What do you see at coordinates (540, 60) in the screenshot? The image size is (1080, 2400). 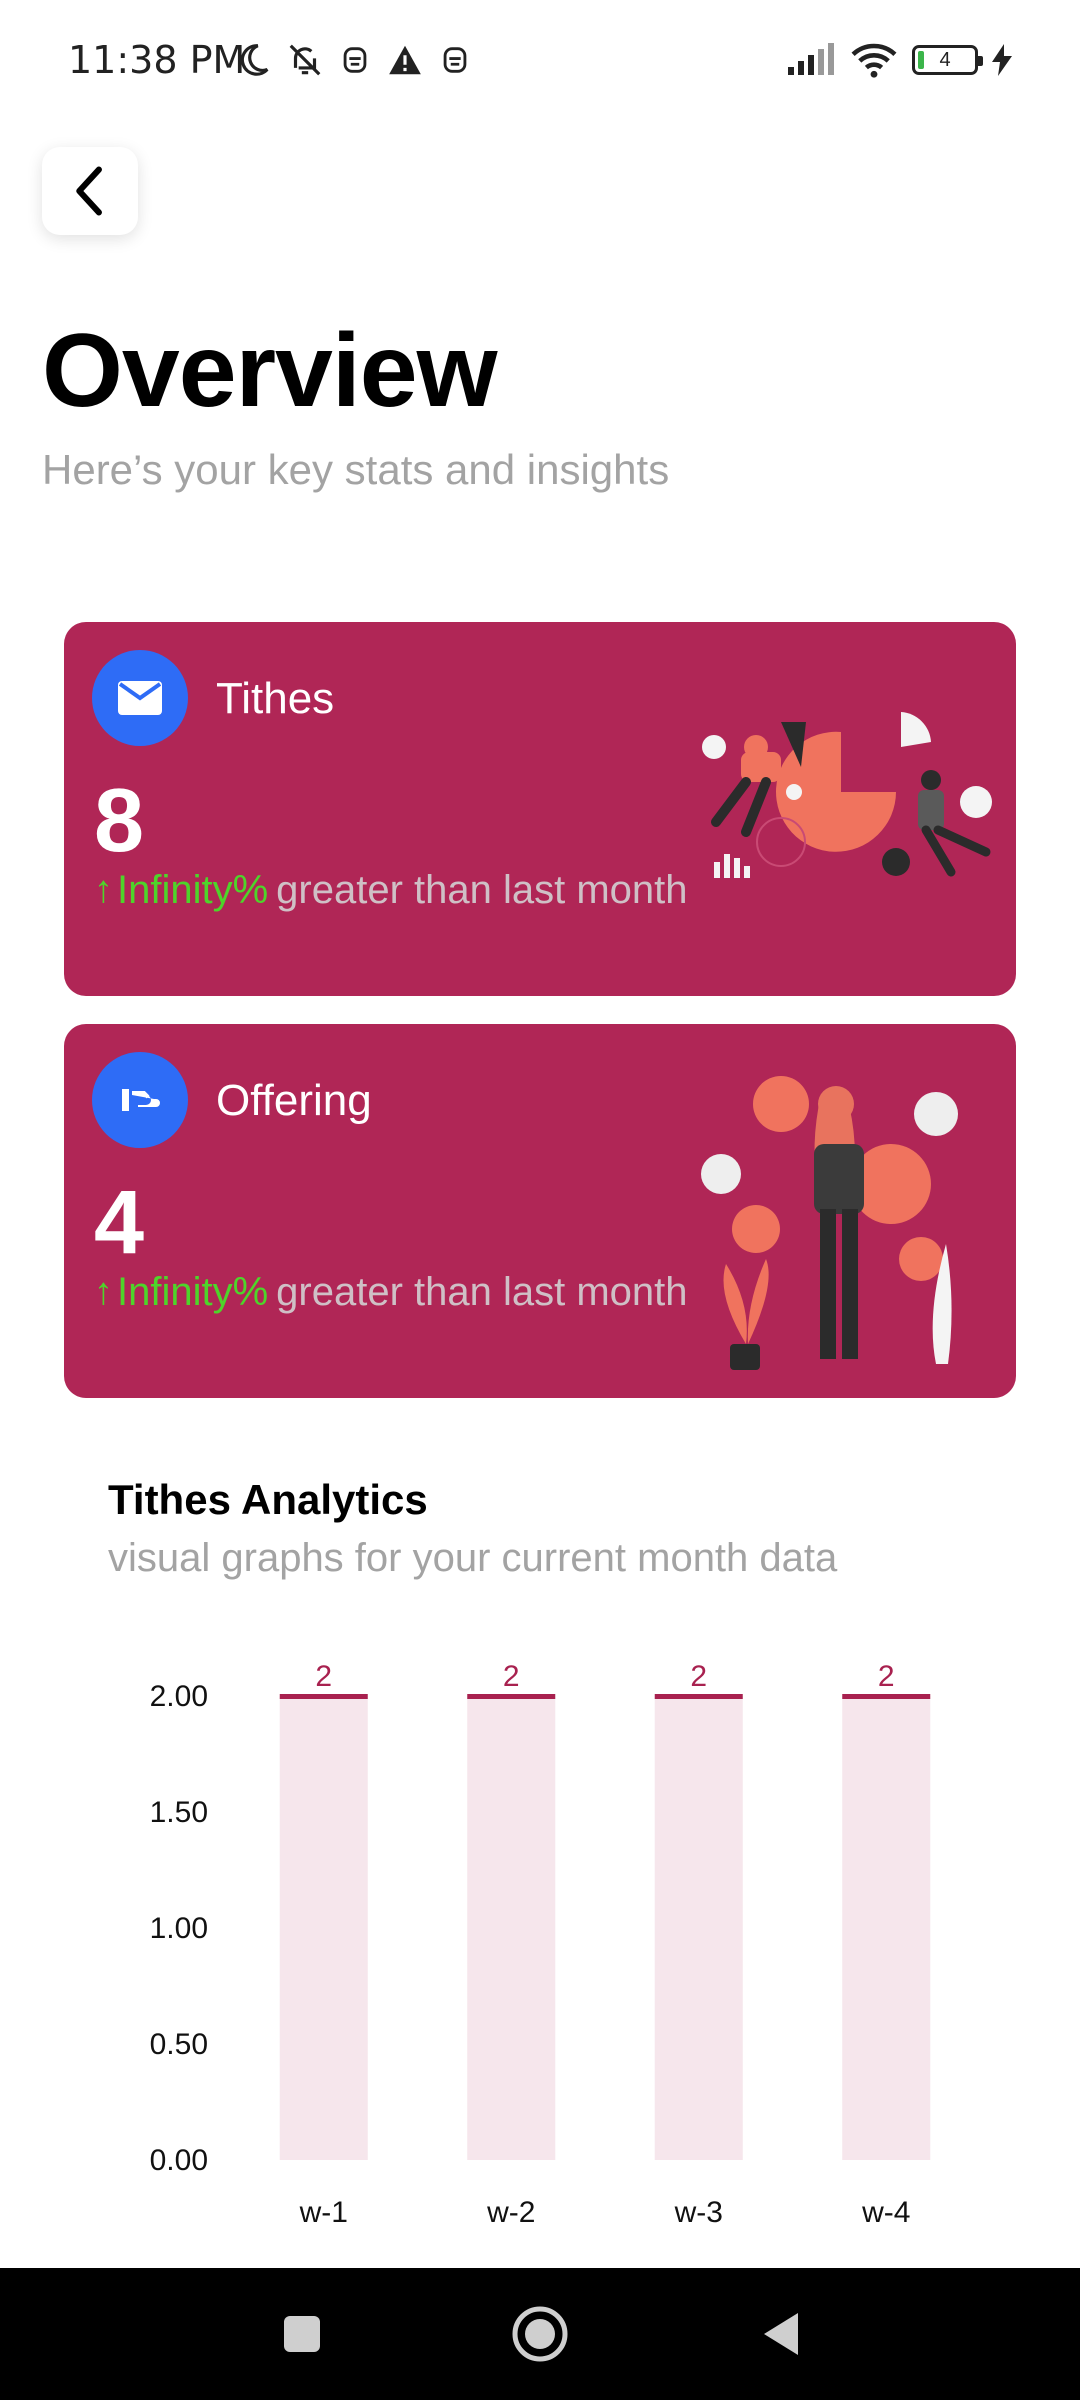 I see `status-bar: 11:38 PM 4` at bounding box center [540, 60].